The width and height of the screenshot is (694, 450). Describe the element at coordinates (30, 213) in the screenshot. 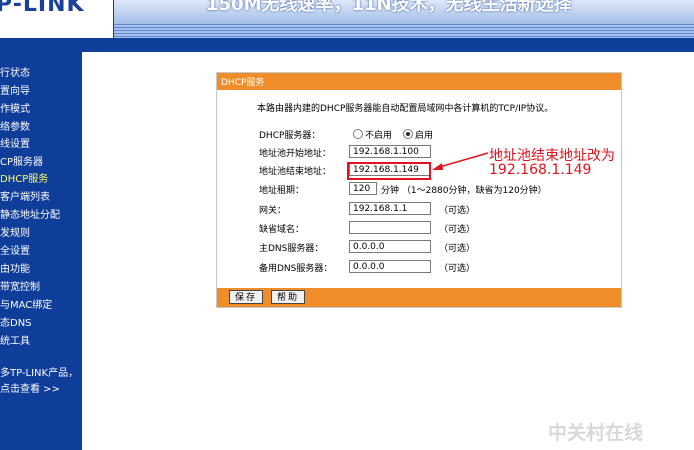

I see `sidebar-item-static-allocation: 静态地址分配` at that location.